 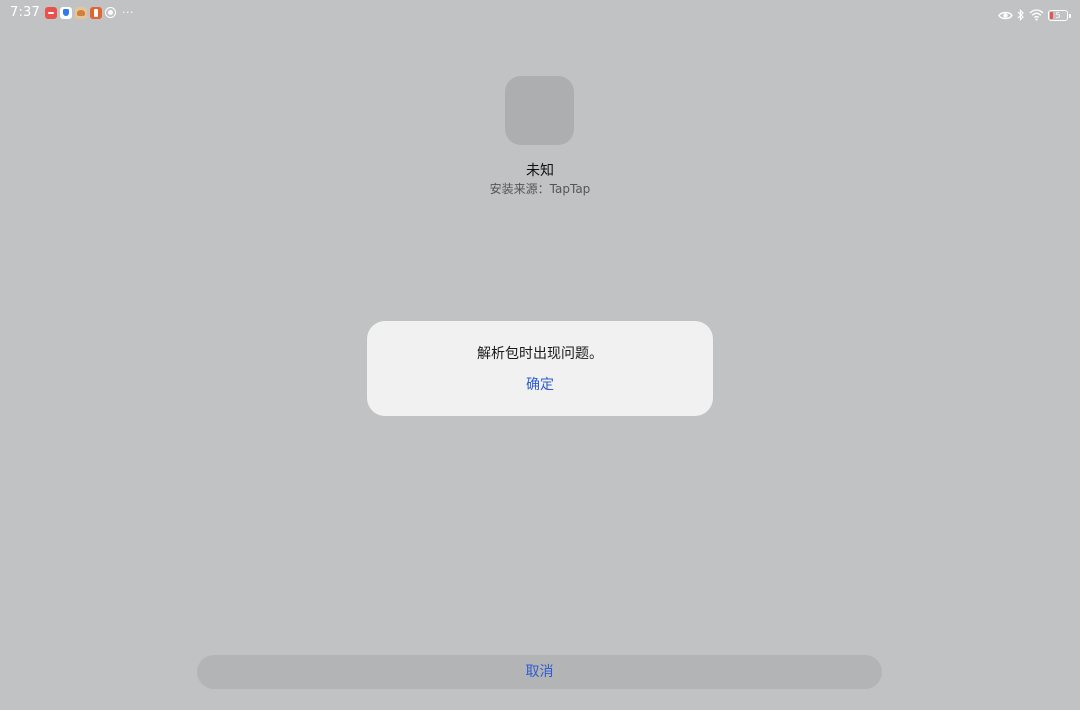 What do you see at coordinates (540, 14) in the screenshot?
I see `status-bar: 7:37 ··· 5` at bounding box center [540, 14].